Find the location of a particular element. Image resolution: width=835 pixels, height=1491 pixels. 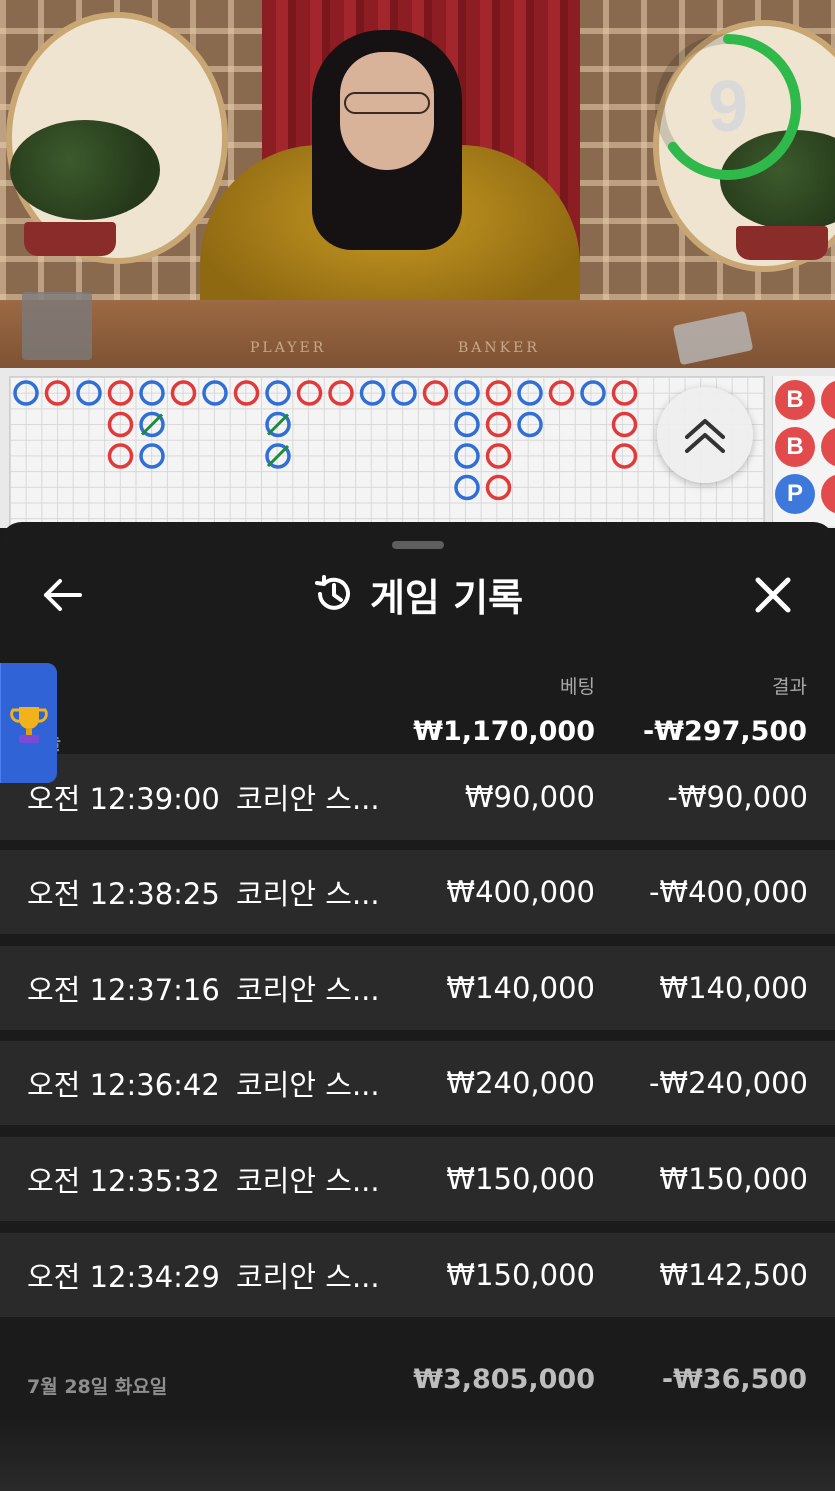

bead-player: P is located at coordinates (795, 494).